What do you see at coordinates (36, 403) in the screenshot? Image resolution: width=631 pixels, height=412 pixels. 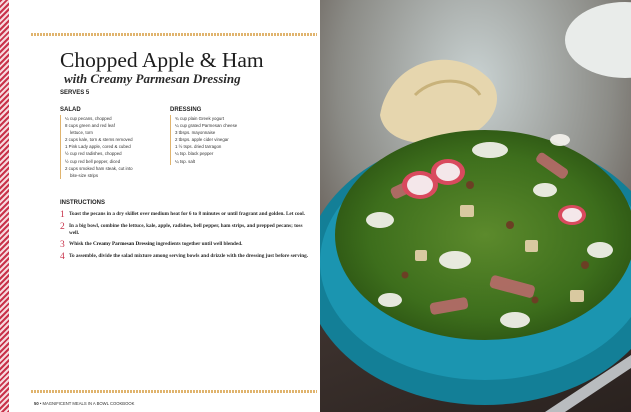 I see `page-number: 50` at bounding box center [36, 403].